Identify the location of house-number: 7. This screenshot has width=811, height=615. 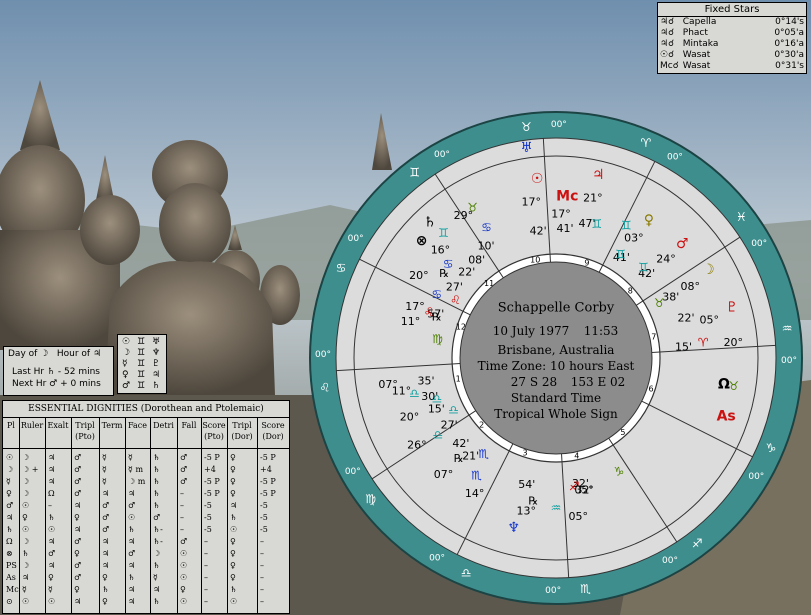
(653, 337).